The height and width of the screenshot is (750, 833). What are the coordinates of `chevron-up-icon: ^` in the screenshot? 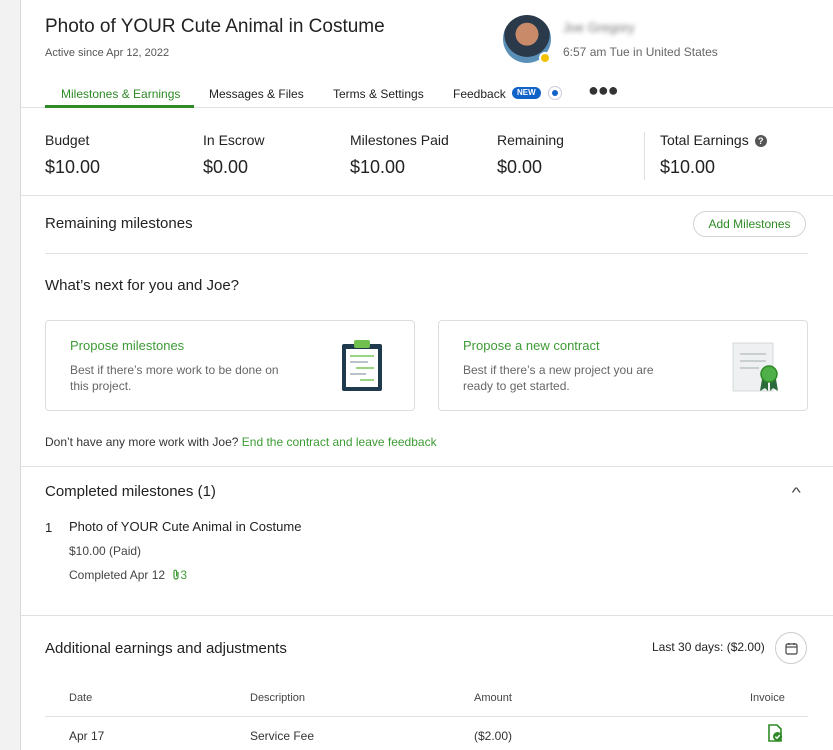 It's located at (796, 492).